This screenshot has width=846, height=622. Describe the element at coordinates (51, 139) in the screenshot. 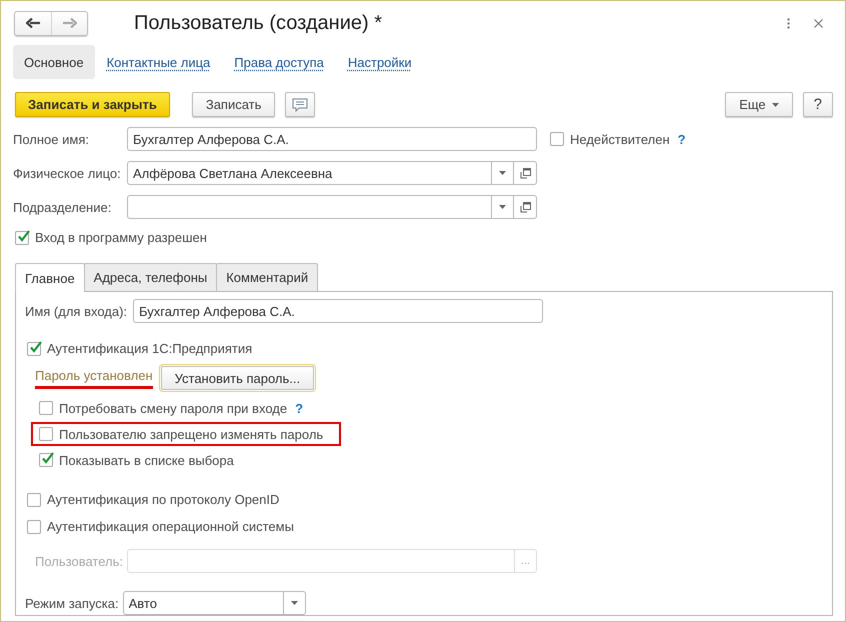

I see `field-label: Полное имя:` at that location.